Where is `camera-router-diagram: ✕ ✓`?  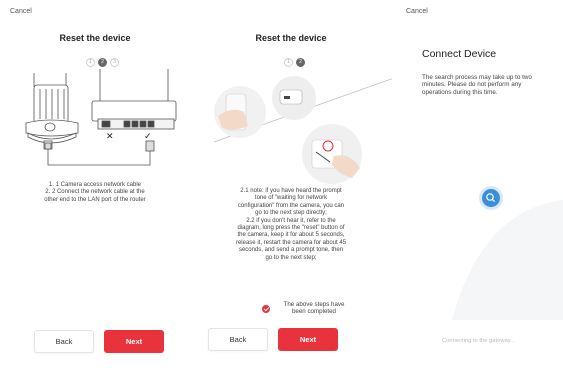 camera-router-diagram: ✕ ✓ is located at coordinates (101, 117).